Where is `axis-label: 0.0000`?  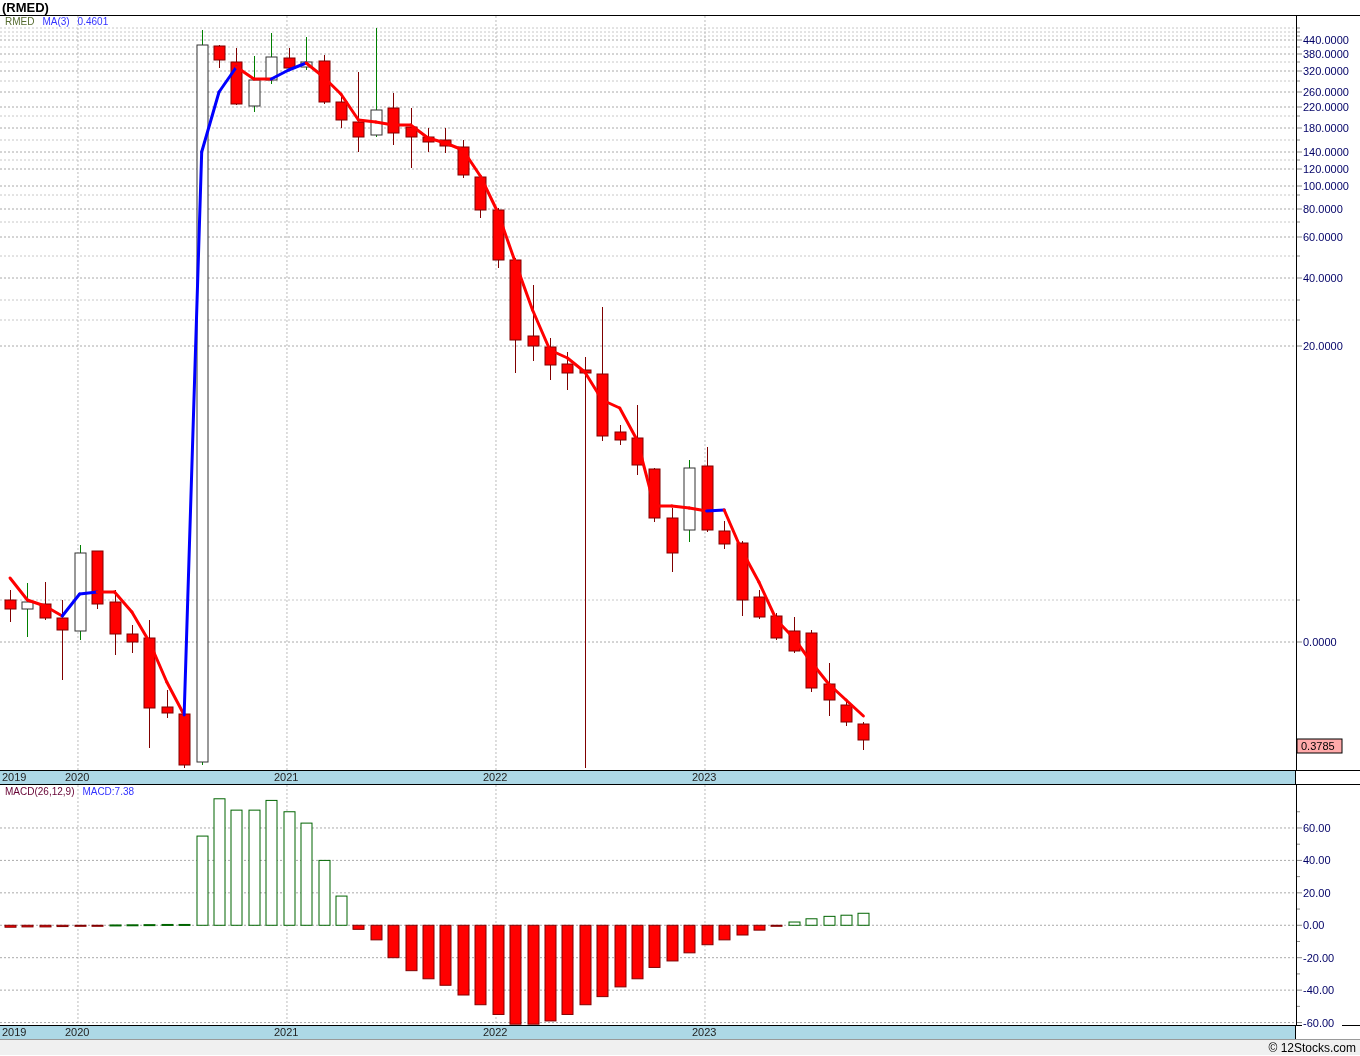 axis-label: 0.0000 is located at coordinates (1320, 642).